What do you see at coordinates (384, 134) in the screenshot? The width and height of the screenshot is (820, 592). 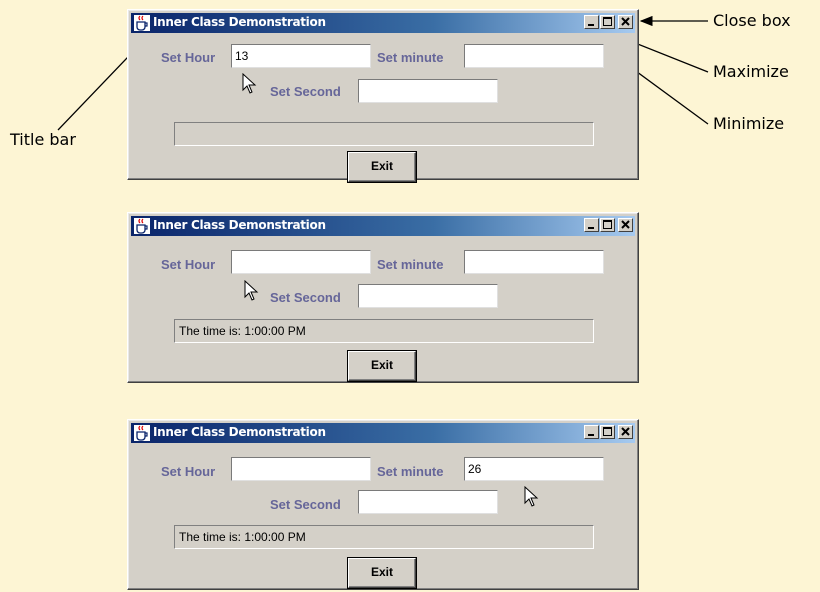 I see `time-output-field` at bounding box center [384, 134].